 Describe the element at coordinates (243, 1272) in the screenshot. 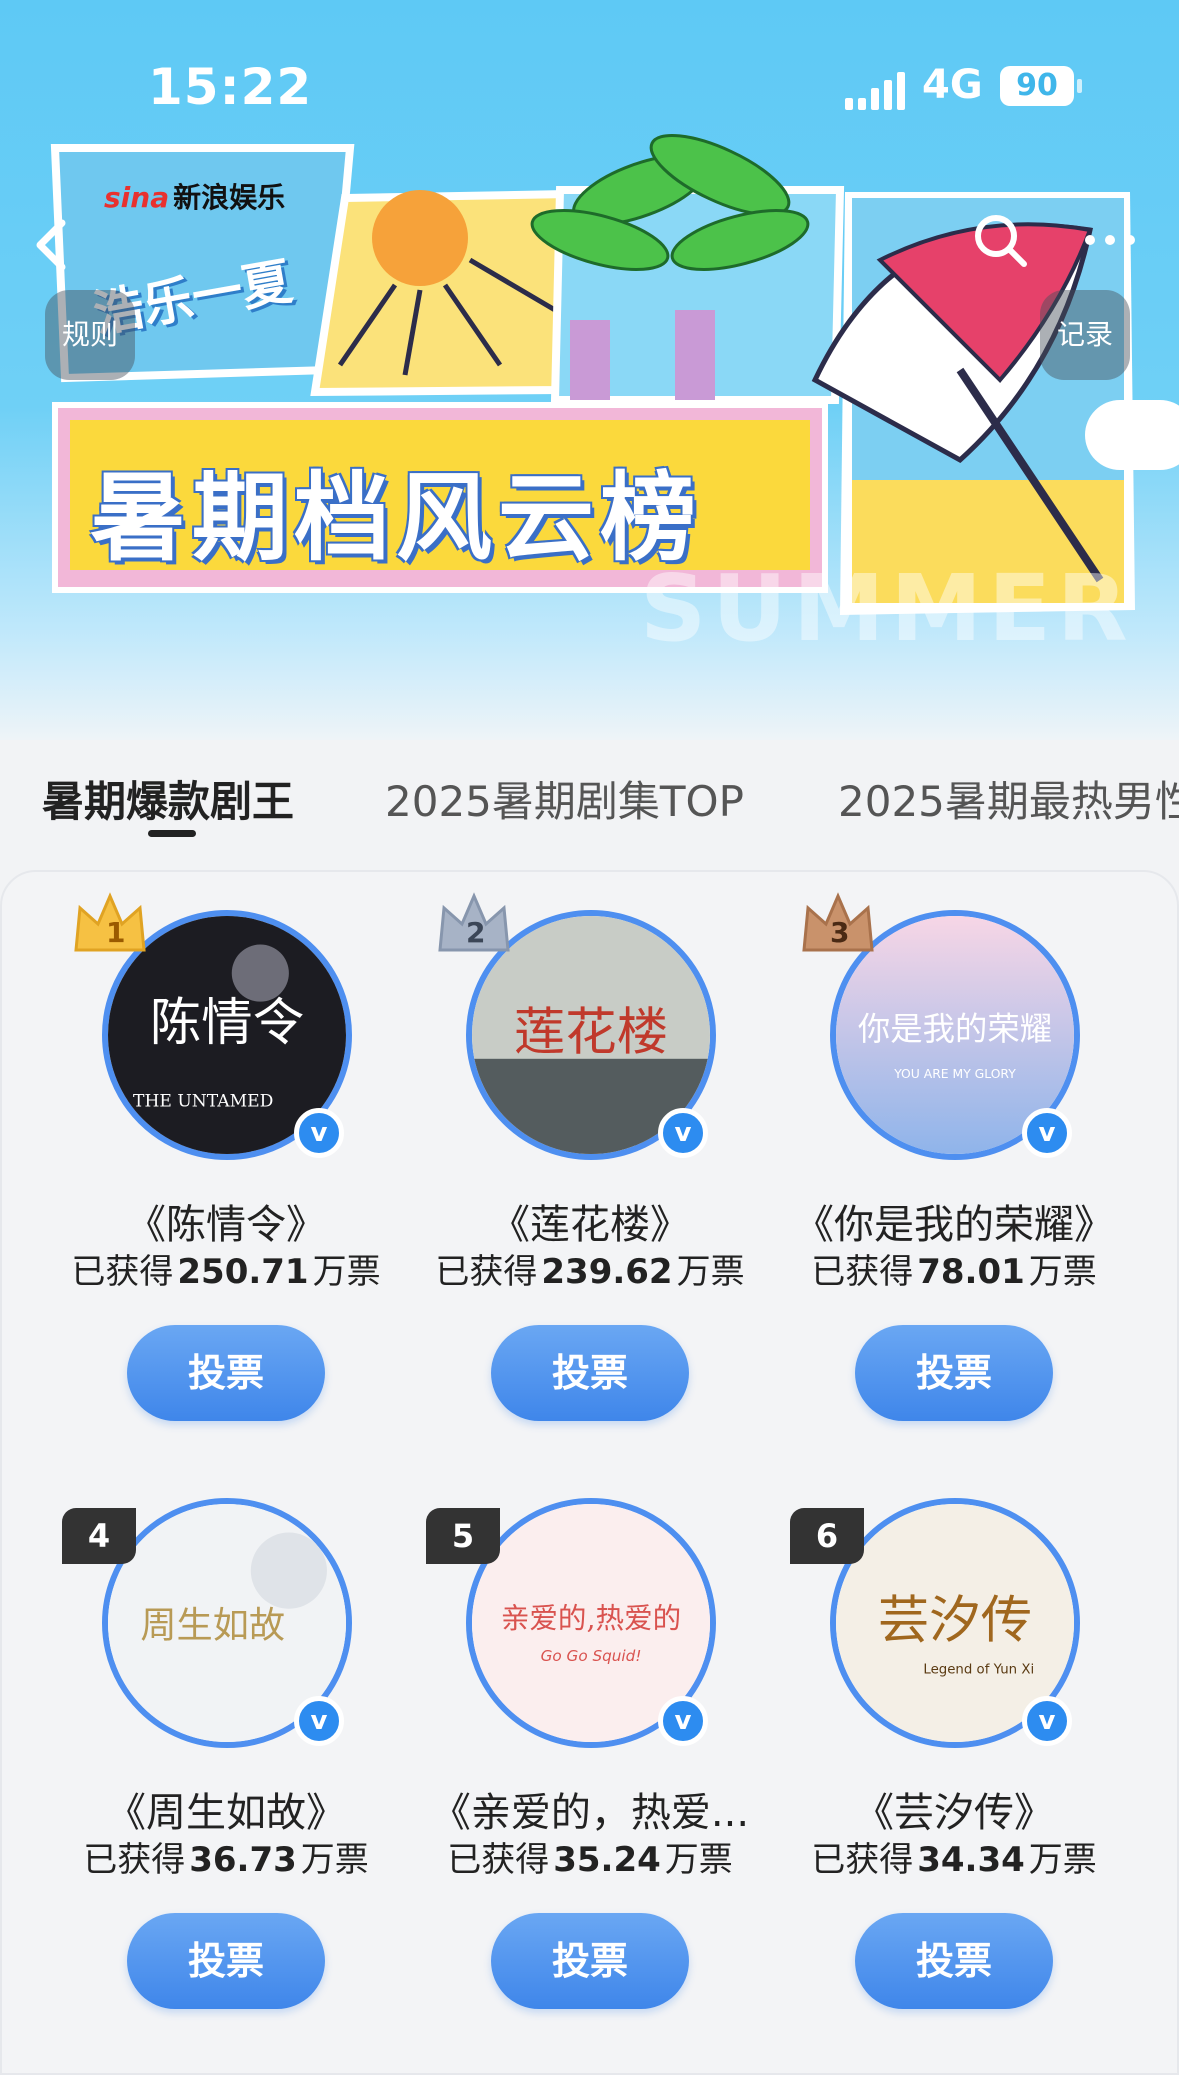

I see `vote-number: 250.71` at that location.